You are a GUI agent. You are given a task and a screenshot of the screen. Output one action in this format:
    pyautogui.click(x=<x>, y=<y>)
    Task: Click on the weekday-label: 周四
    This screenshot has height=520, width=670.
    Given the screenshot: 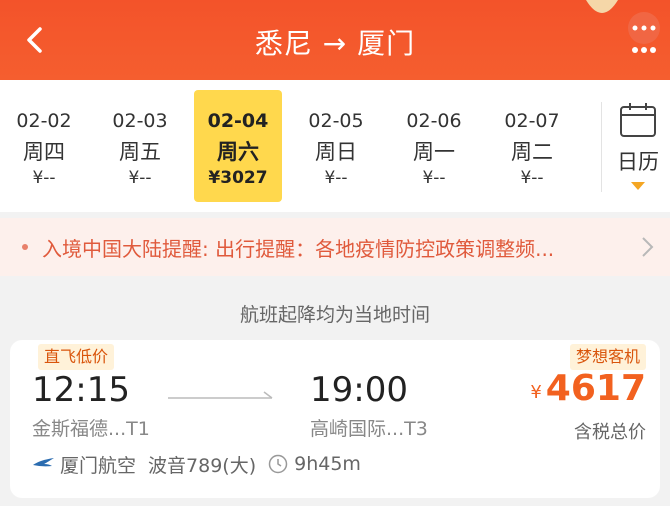 What is the action you would take?
    pyautogui.click(x=44, y=152)
    